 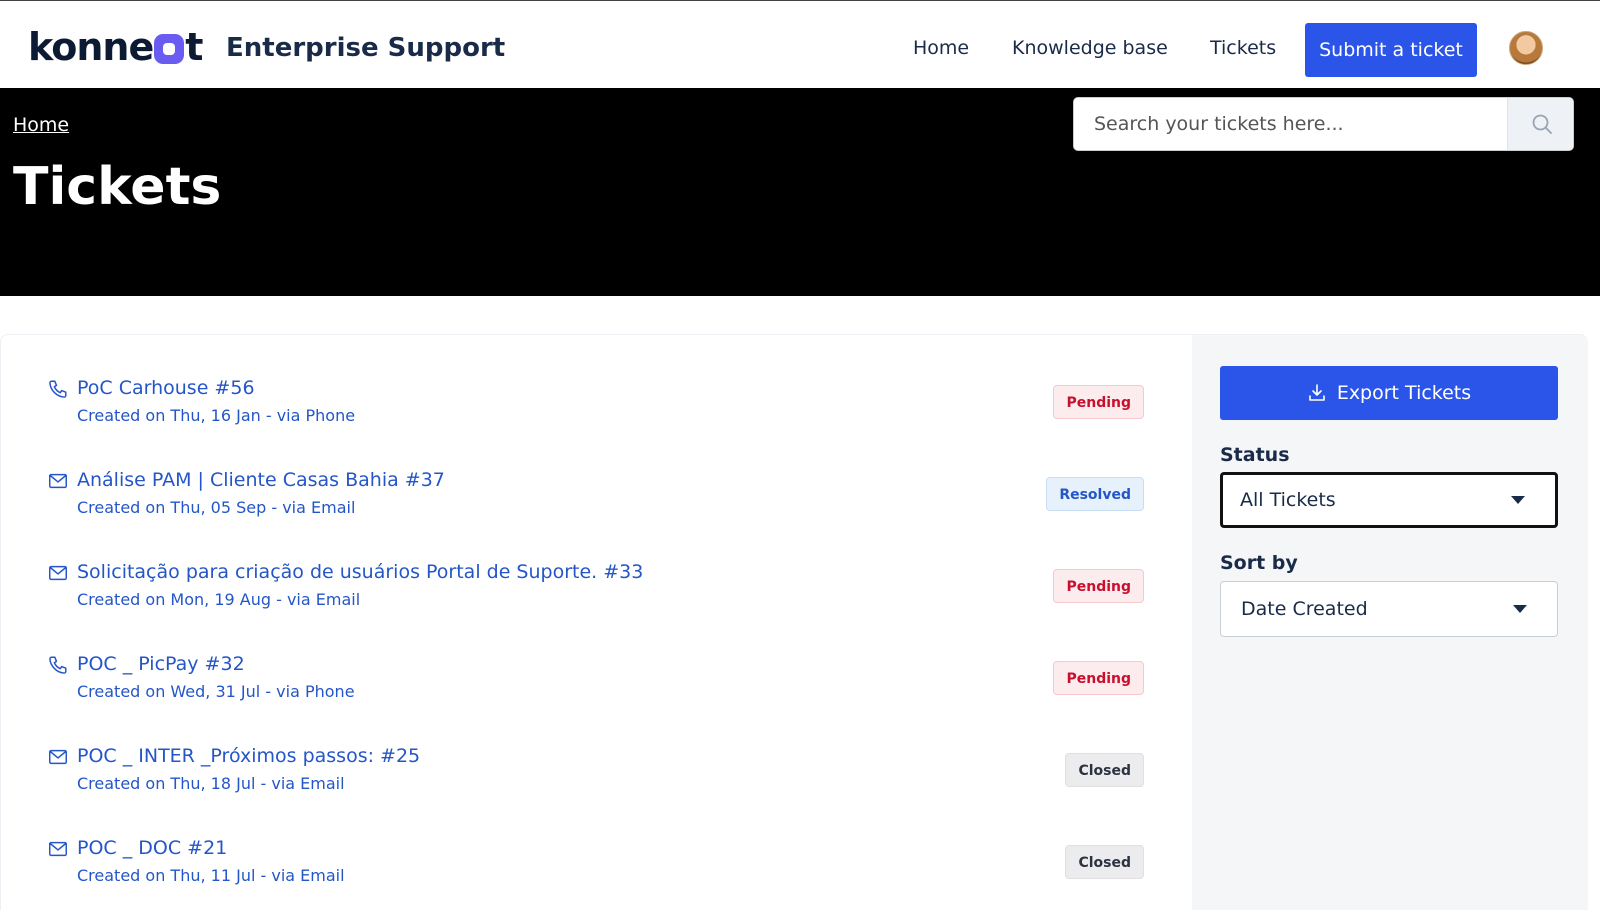 I want to click on ticket-title: POC _ PicPay #32, so click(x=161, y=664).